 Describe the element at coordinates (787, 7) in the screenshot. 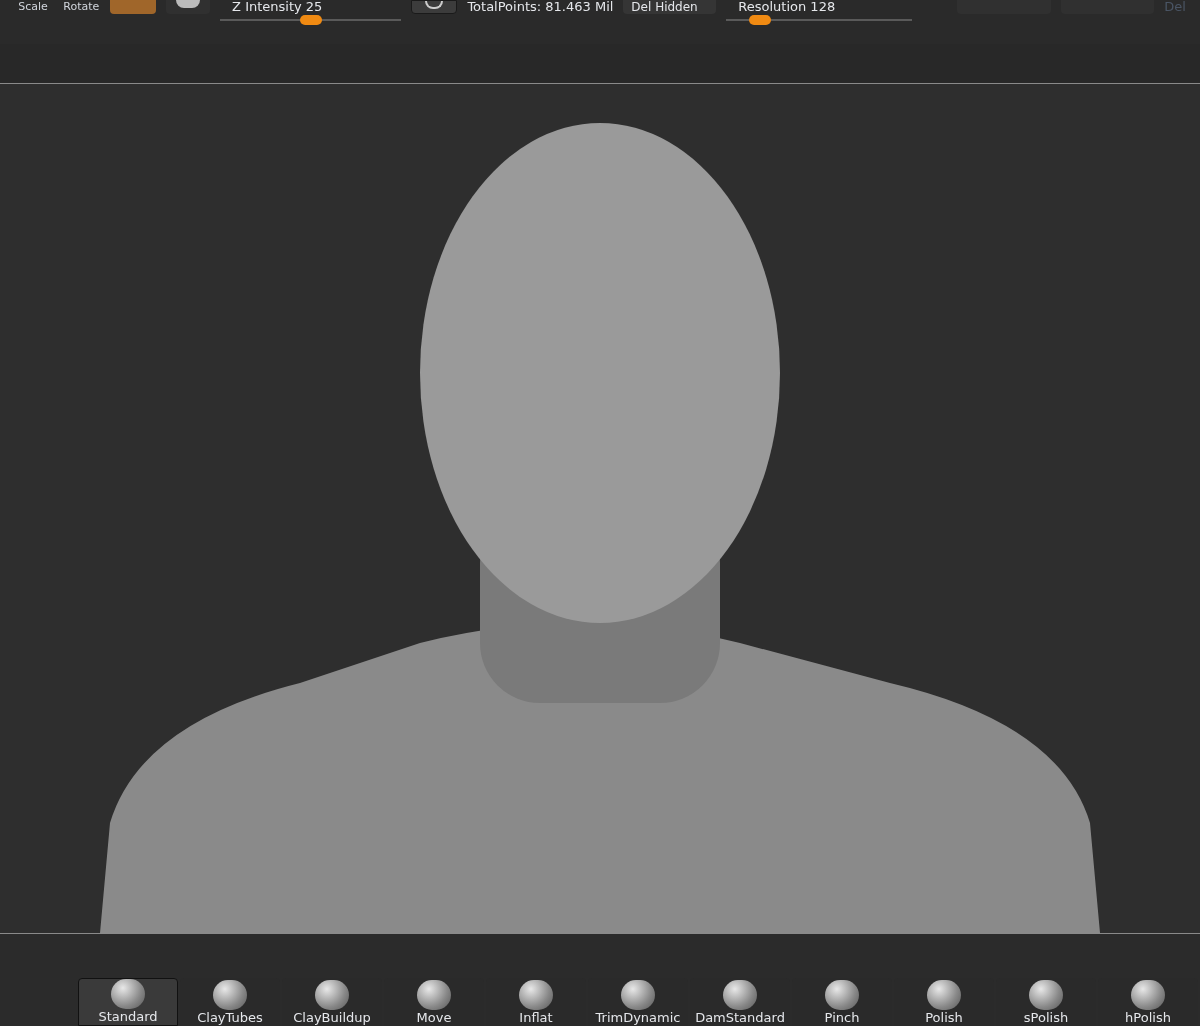

I see `slider-label: Resolution 128` at that location.